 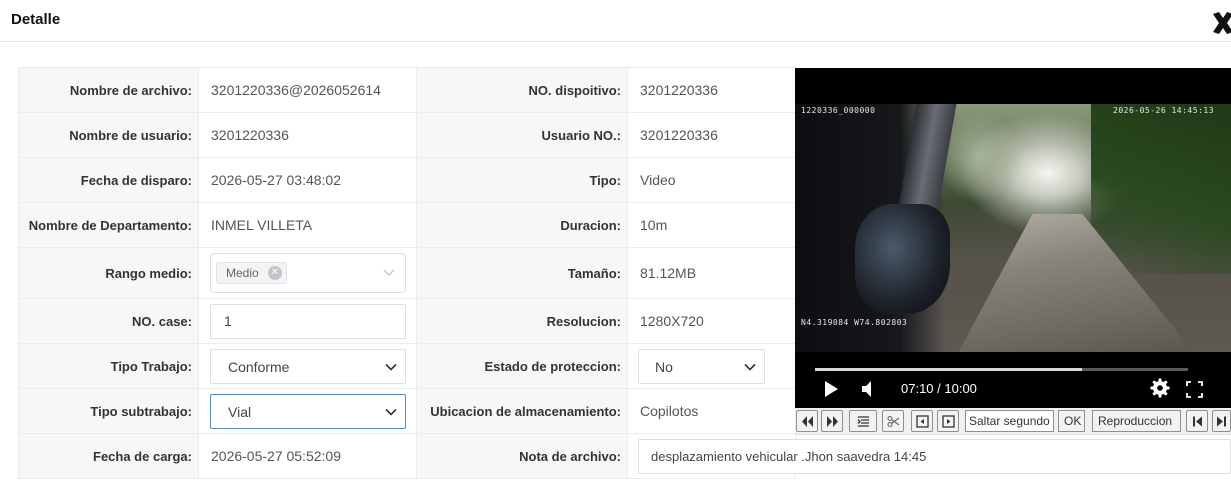 I want to click on prev-frame-icon, so click(x=922, y=421).